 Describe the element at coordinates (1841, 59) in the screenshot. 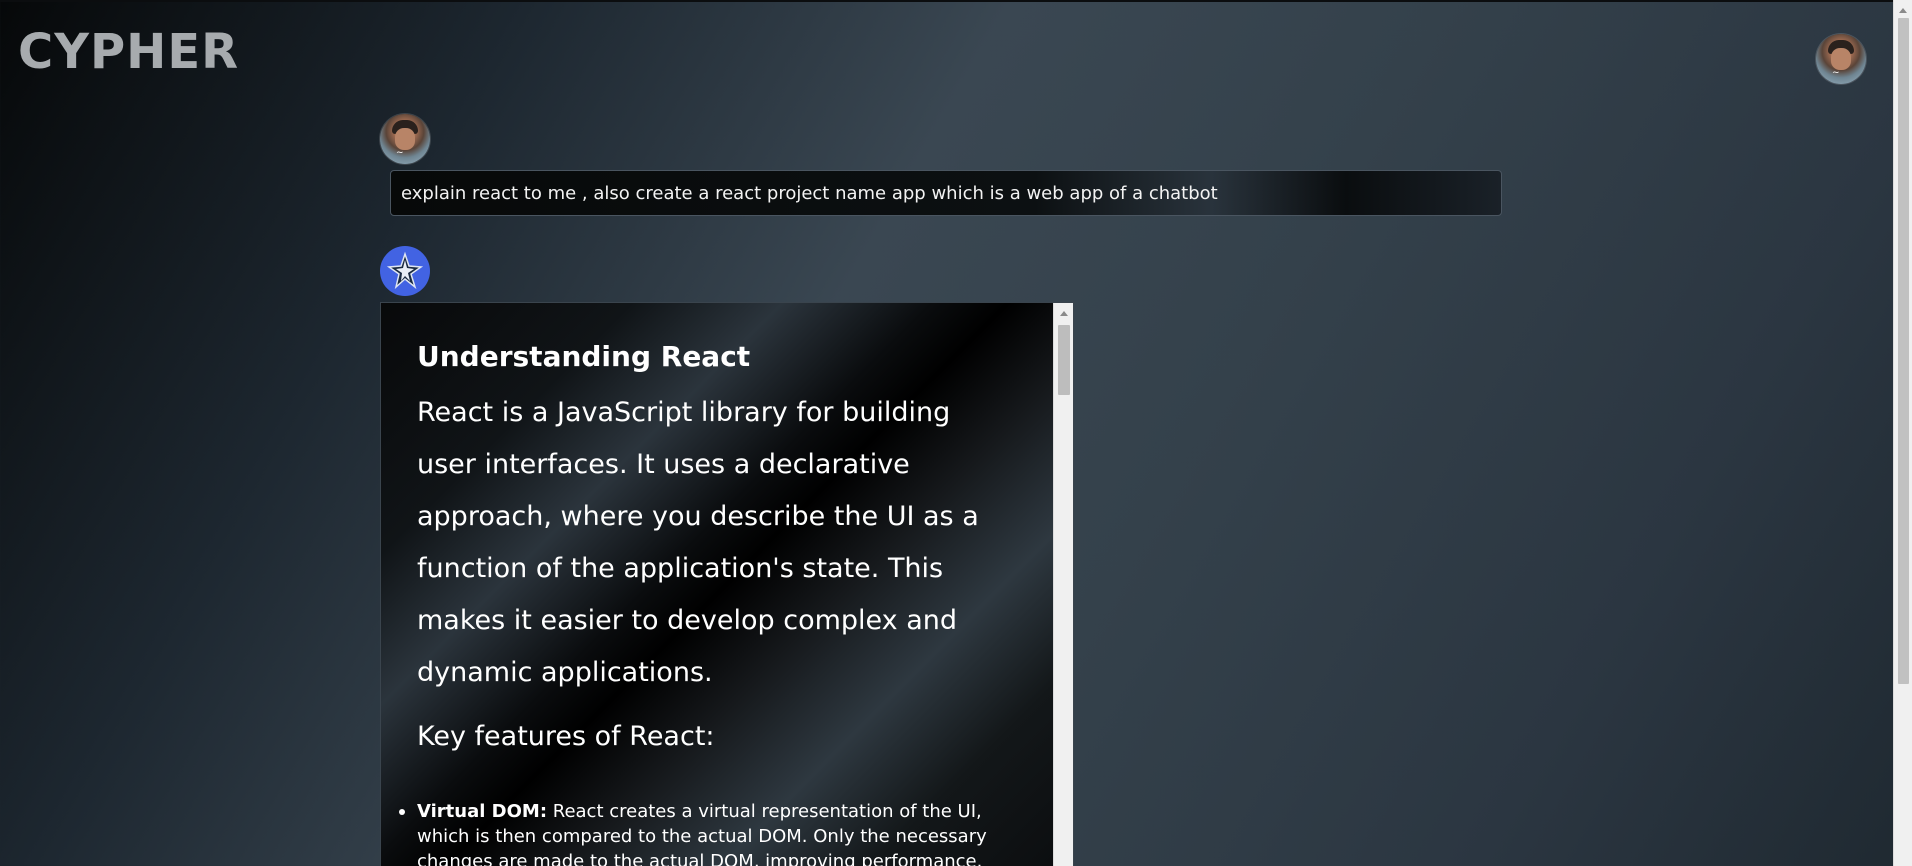

I see `profile-avatar-icon: ~` at that location.